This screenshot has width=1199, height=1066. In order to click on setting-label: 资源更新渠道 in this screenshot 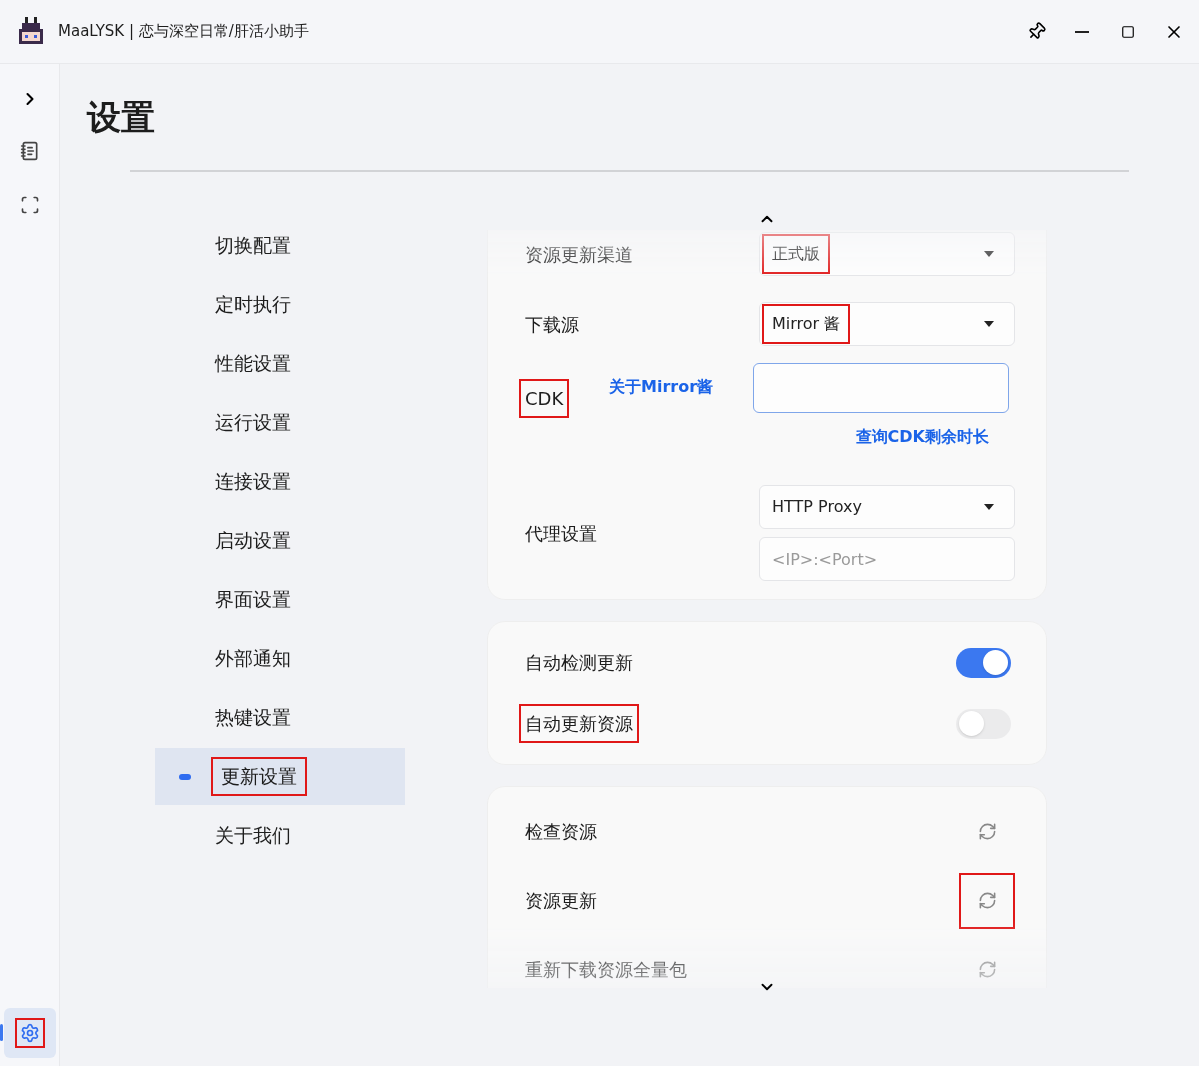, I will do `click(579, 254)`.